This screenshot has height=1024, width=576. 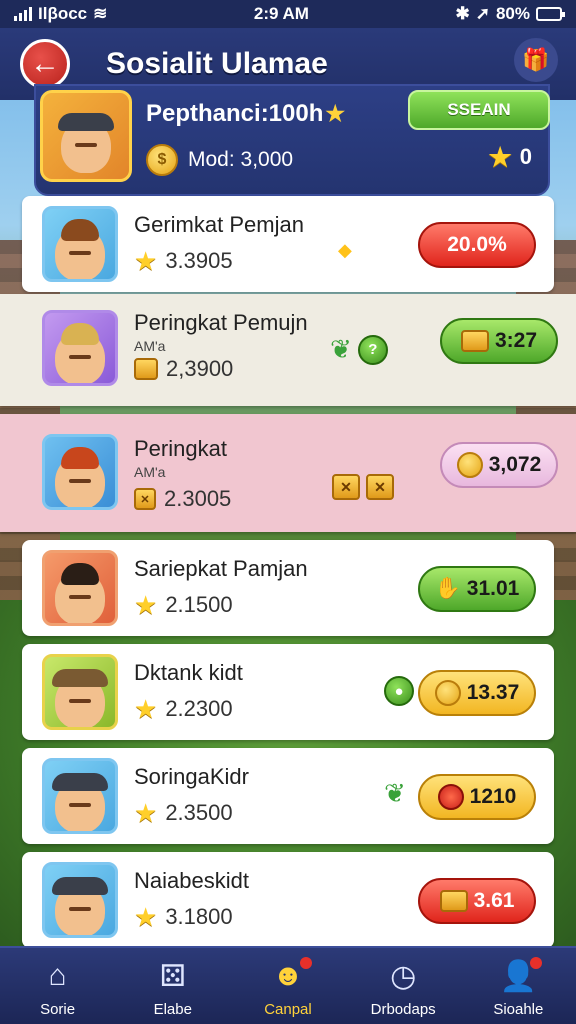 I want to click on game-icon: ☻, so click(x=290, y=976).